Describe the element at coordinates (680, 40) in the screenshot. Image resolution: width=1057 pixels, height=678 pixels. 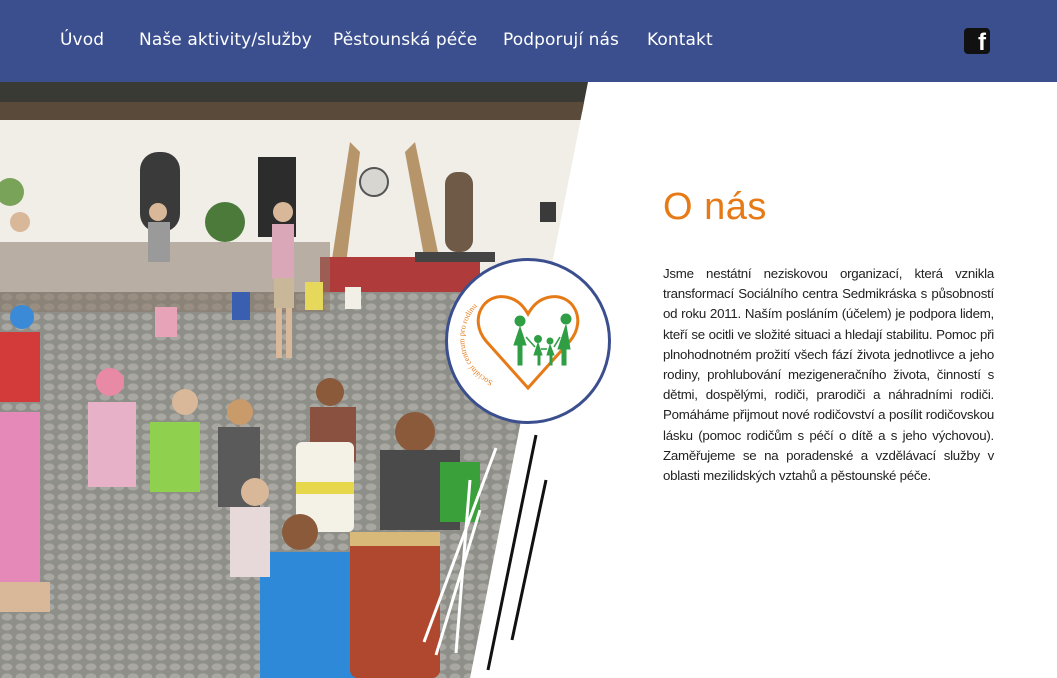
I see `nav-item-kontakt: Kontakt` at that location.